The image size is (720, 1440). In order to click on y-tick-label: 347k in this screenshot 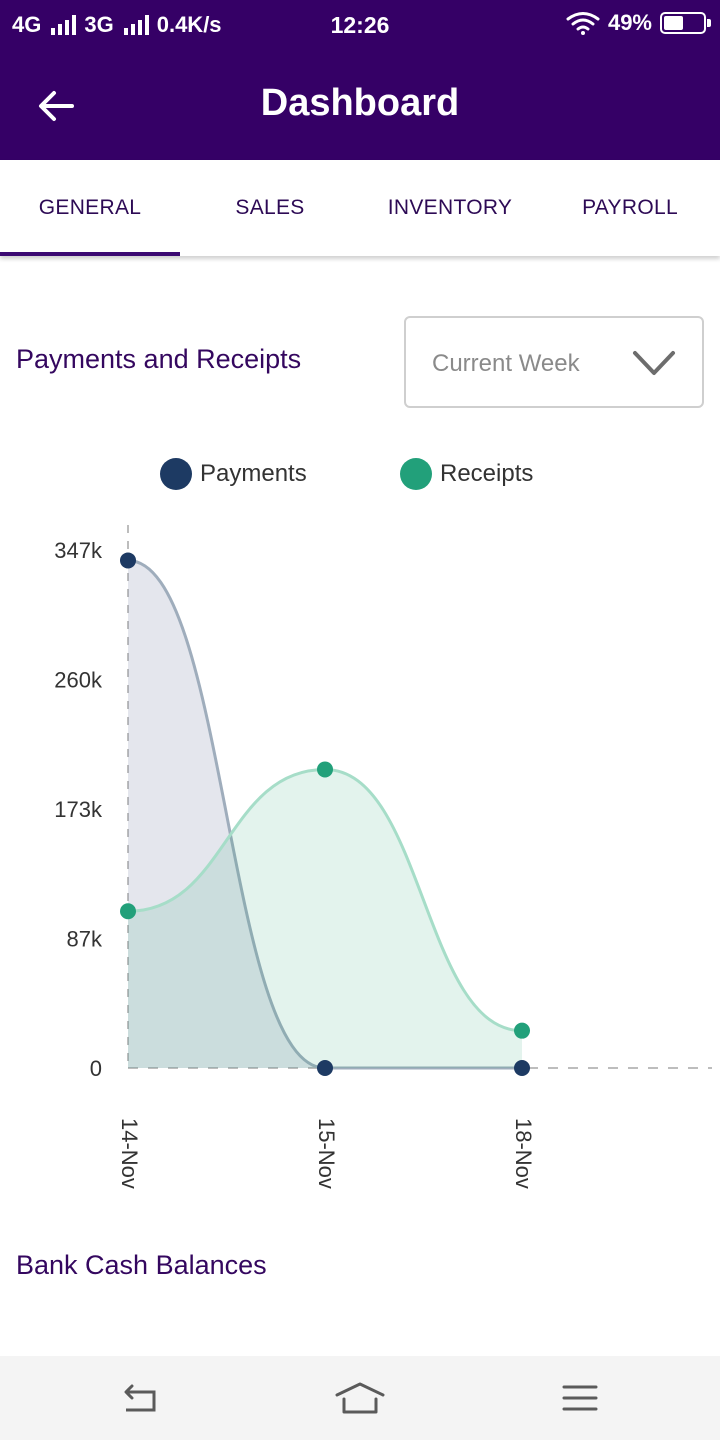, I will do `click(78, 550)`.